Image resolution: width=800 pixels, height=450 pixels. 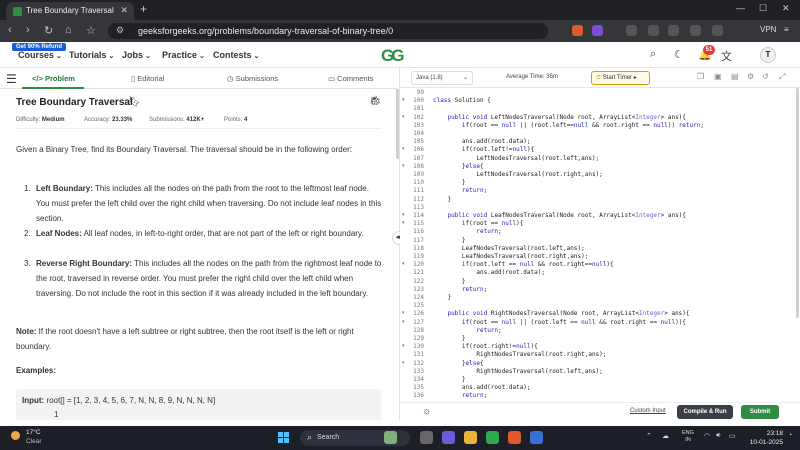 What do you see at coordinates (695, 30) in the screenshot?
I see `wallet-icon` at bounding box center [695, 30].